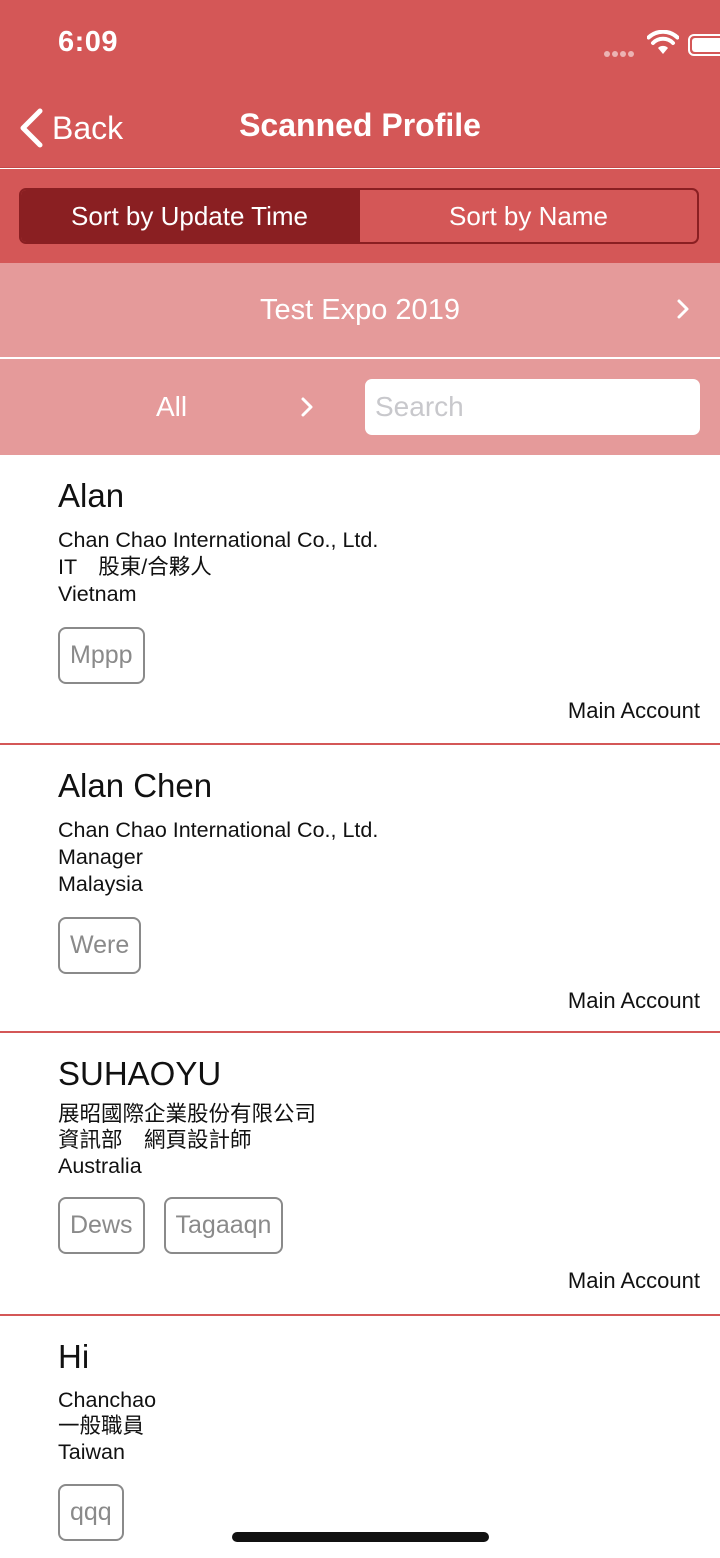  I want to click on sort-by-update-time-tab: Sort by Update Time, so click(189, 216).